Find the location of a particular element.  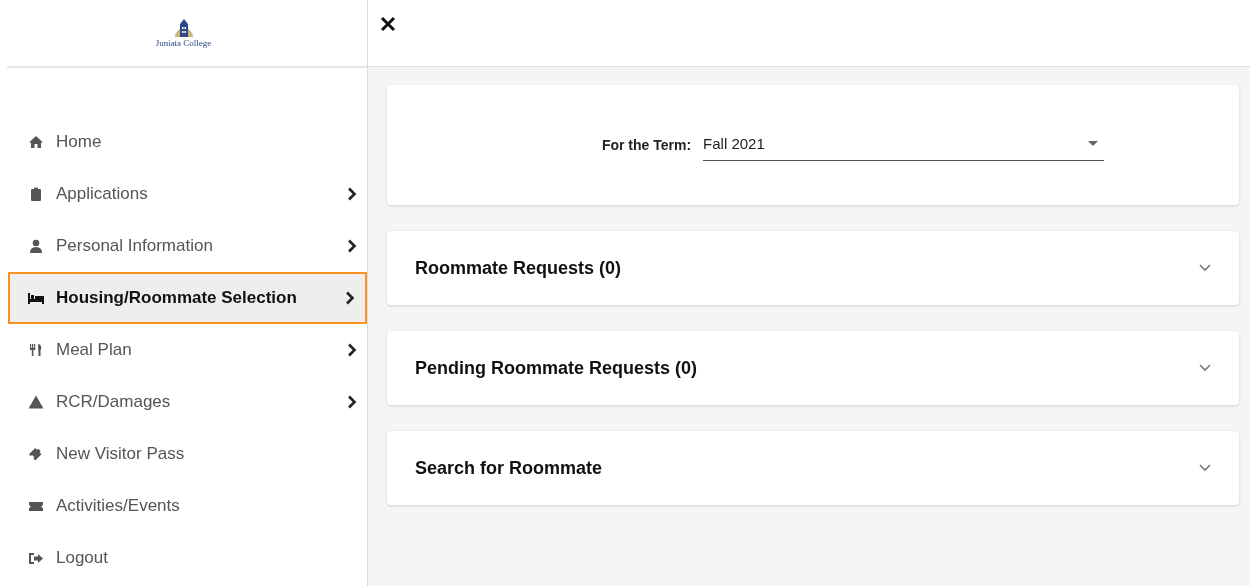

sidebar-item: New Visitor Pass is located at coordinates (183, 454).